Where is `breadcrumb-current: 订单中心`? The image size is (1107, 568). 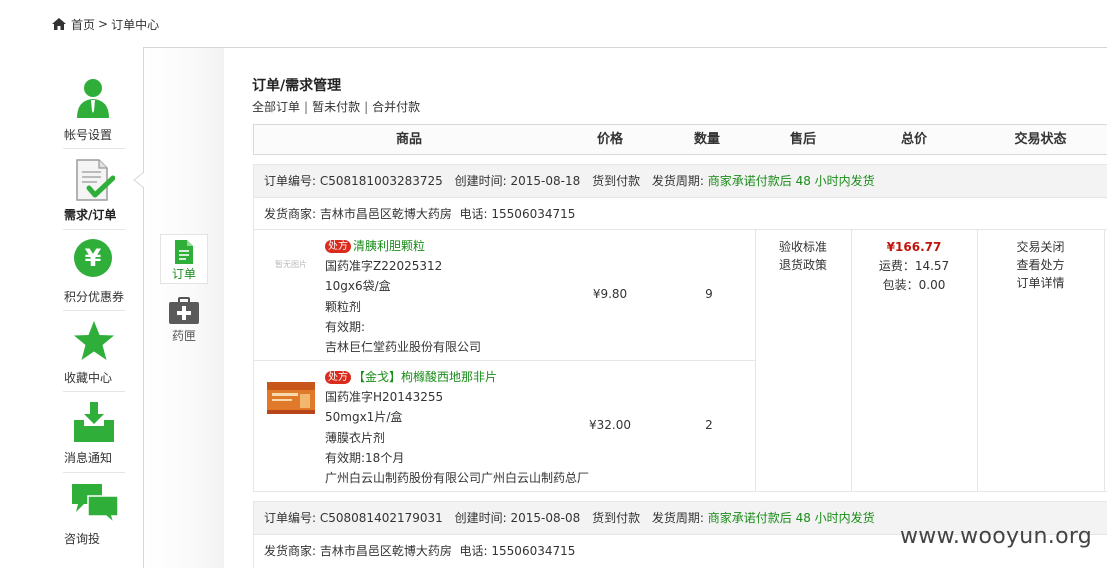 breadcrumb-current: 订单中心 is located at coordinates (135, 24).